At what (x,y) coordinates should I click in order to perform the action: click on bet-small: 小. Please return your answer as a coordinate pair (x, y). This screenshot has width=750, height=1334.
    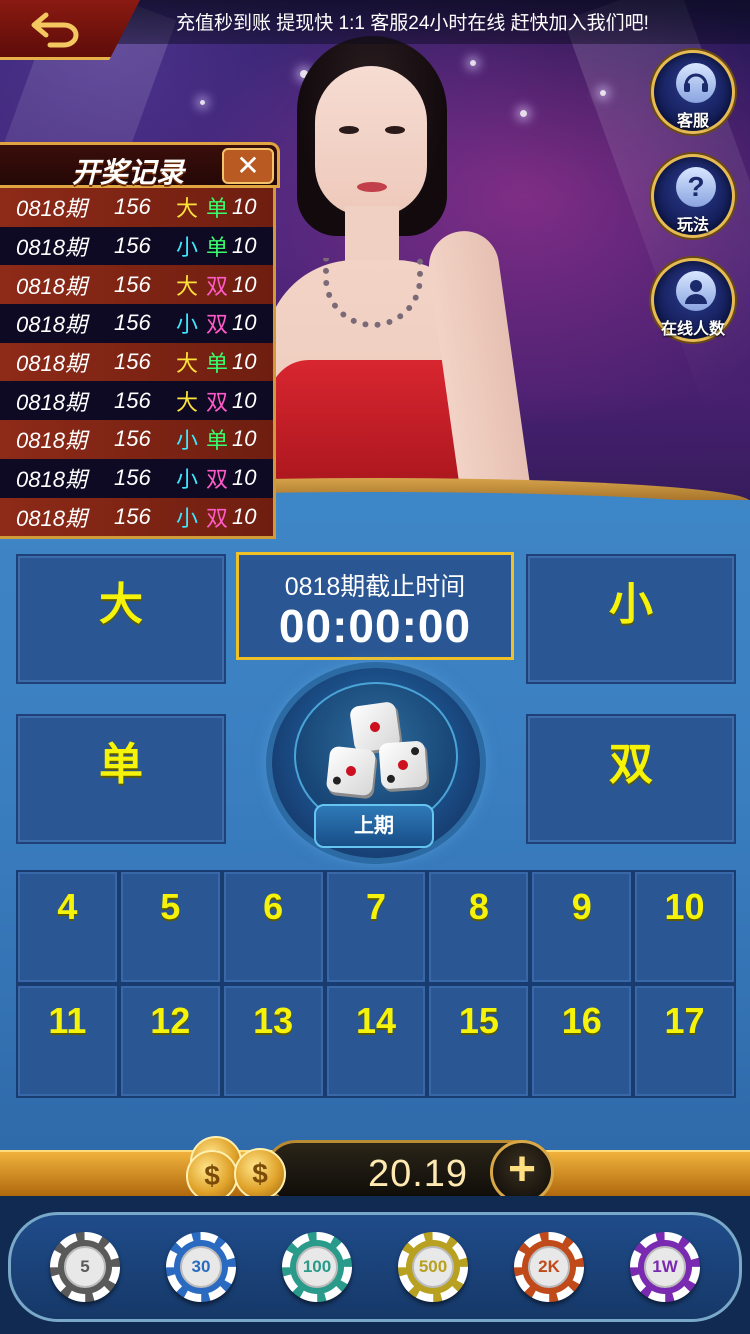
    Looking at the image, I should click on (631, 619).